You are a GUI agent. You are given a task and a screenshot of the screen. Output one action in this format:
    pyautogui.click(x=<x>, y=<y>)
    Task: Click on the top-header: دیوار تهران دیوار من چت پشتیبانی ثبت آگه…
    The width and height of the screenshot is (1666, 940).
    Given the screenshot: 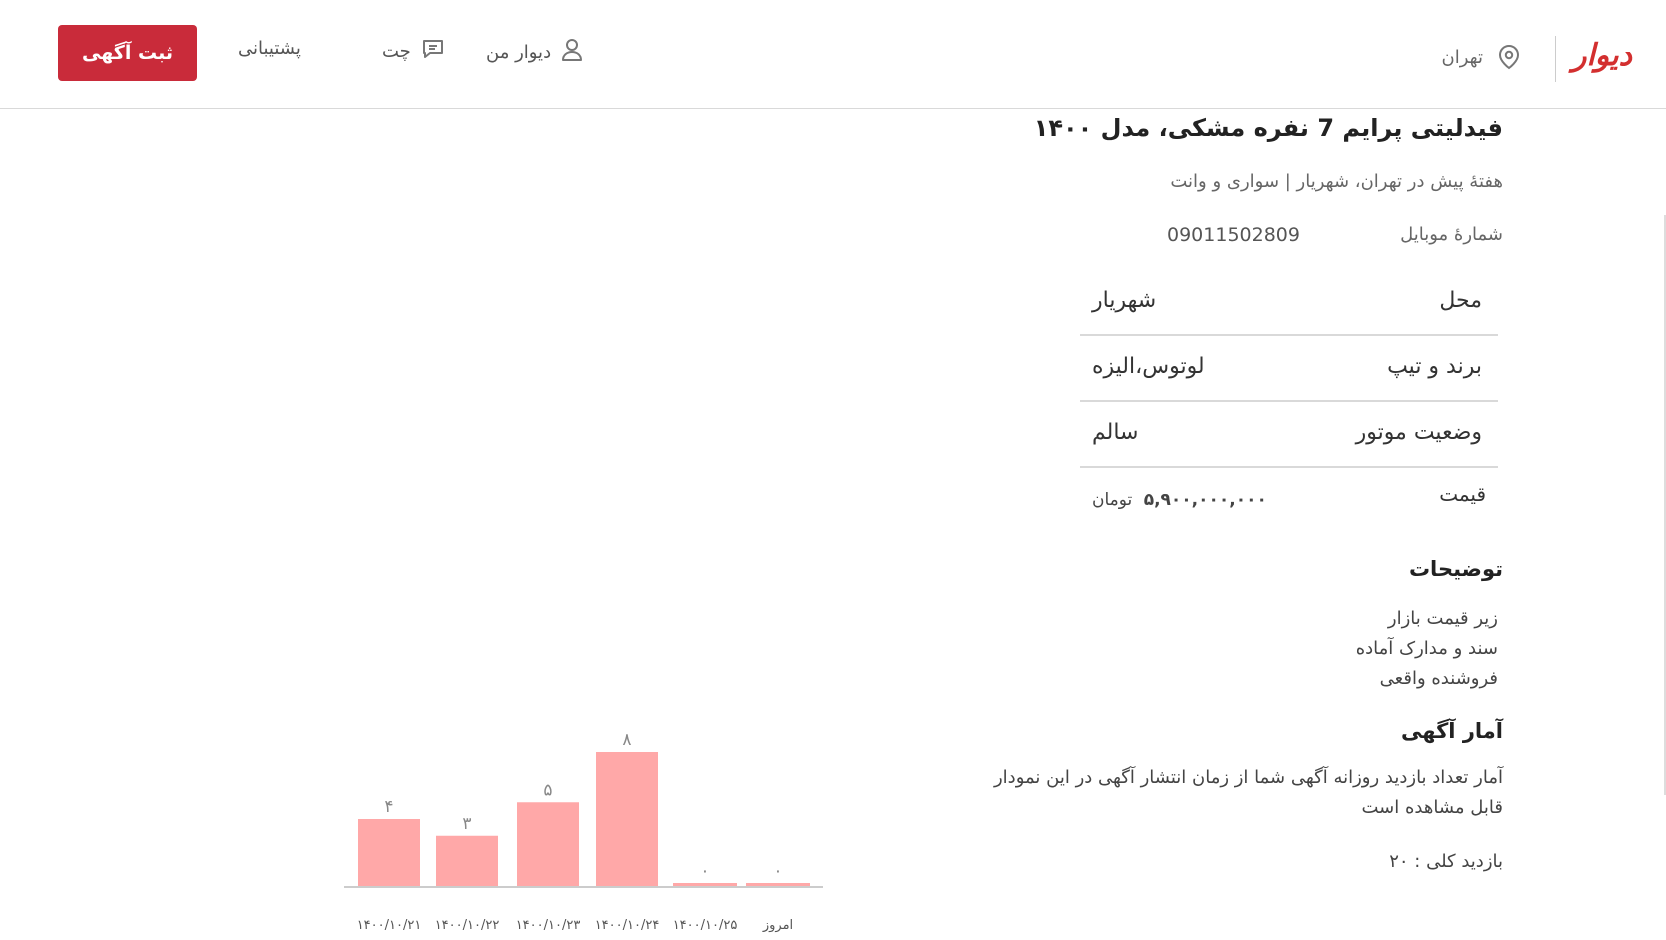 What is the action you would take?
    pyautogui.click(x=833, y=54)
    